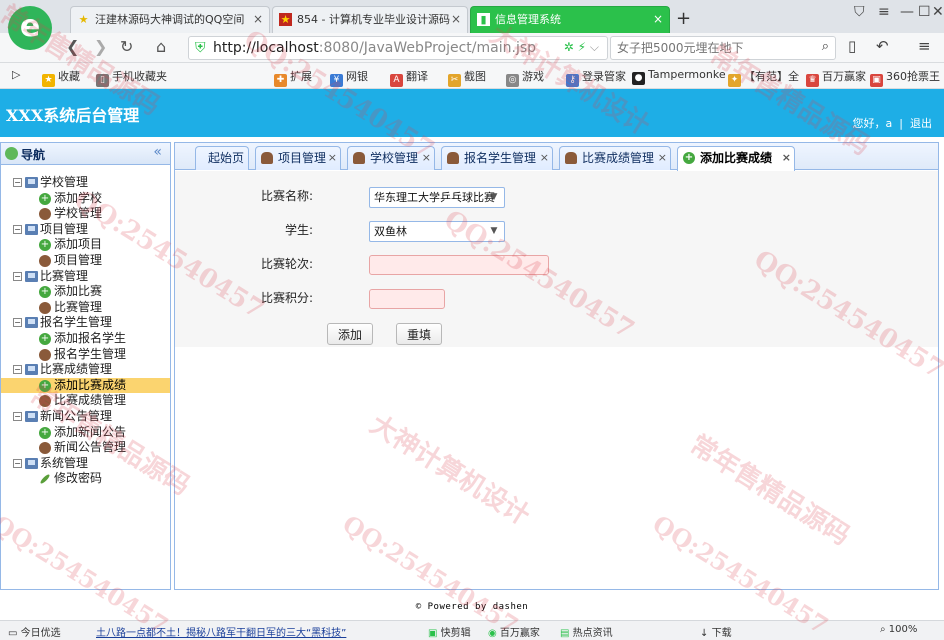  I want to click on status-news-ticker: 土八路一点都不土！揭秘八路军干翻日军的三大“黑科技”, so click(221, 631).